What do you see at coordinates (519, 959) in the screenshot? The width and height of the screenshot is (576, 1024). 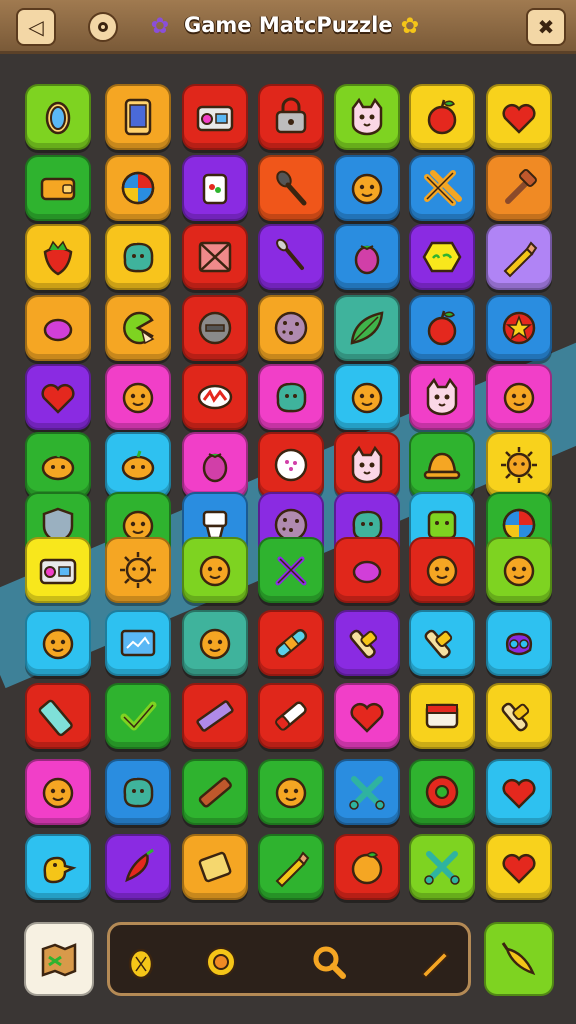 I see `pepper-button` at bounding box center [519, 959].